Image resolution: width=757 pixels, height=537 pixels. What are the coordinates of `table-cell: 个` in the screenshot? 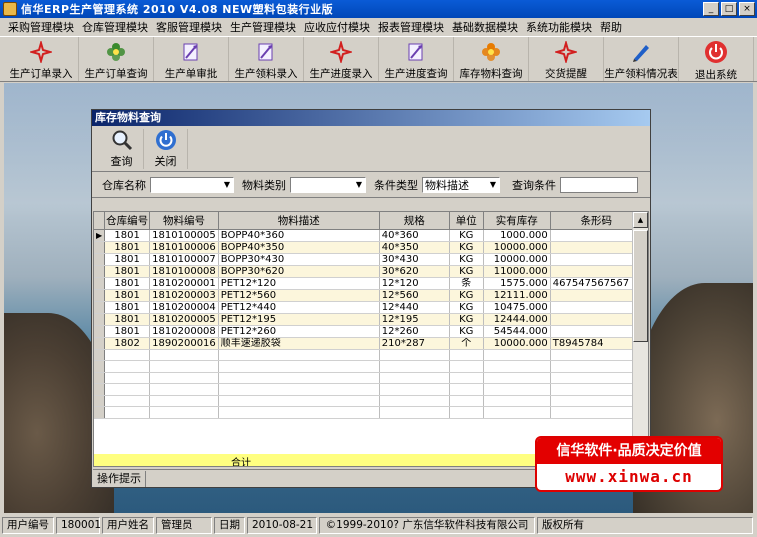 It's located at (466, 343).